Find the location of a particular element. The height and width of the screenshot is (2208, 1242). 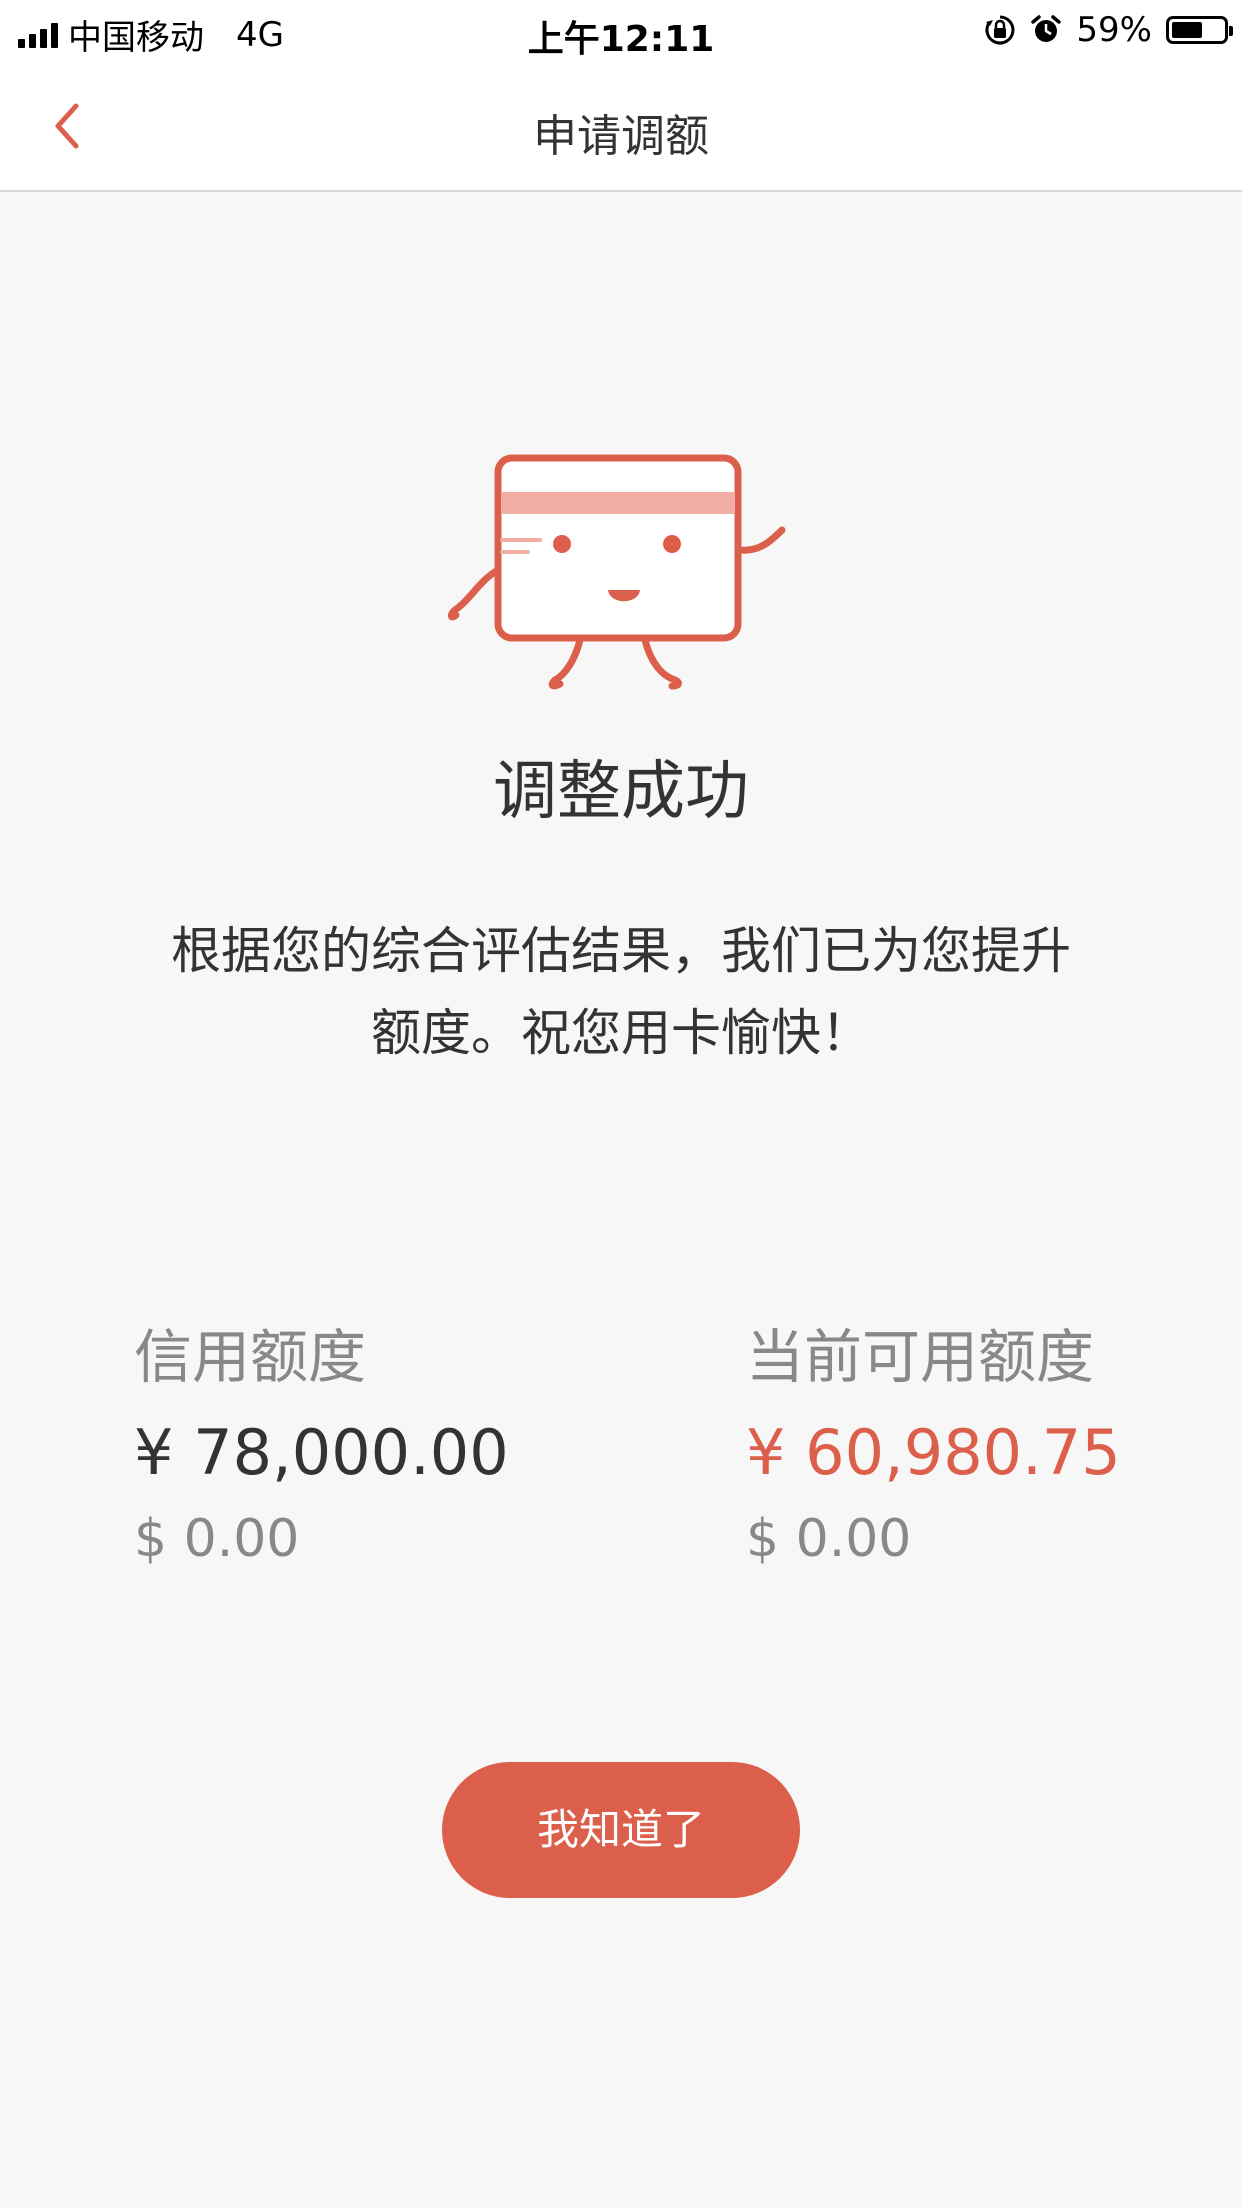

battery-icon is located at coordinates (1199, 30).